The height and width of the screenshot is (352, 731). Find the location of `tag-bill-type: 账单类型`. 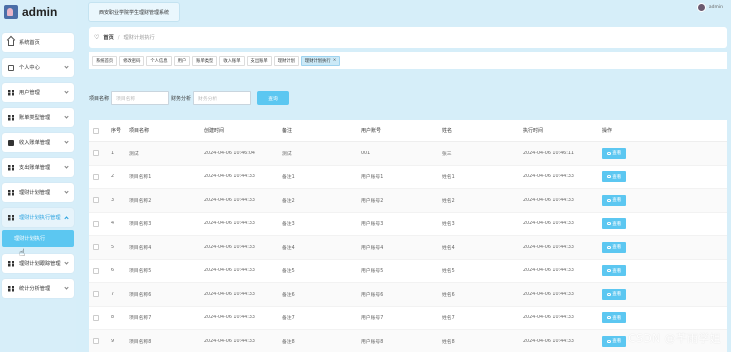

tag-bill-type: 账单类型 is located at coordinates (205, 60).